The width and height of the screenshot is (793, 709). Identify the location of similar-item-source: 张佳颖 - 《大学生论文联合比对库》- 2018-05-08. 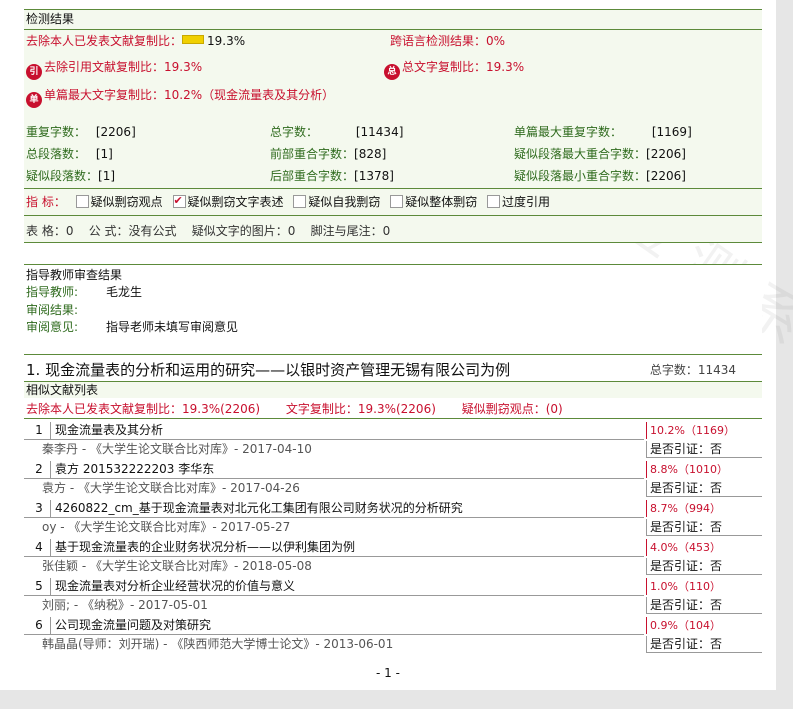
(177, 566).